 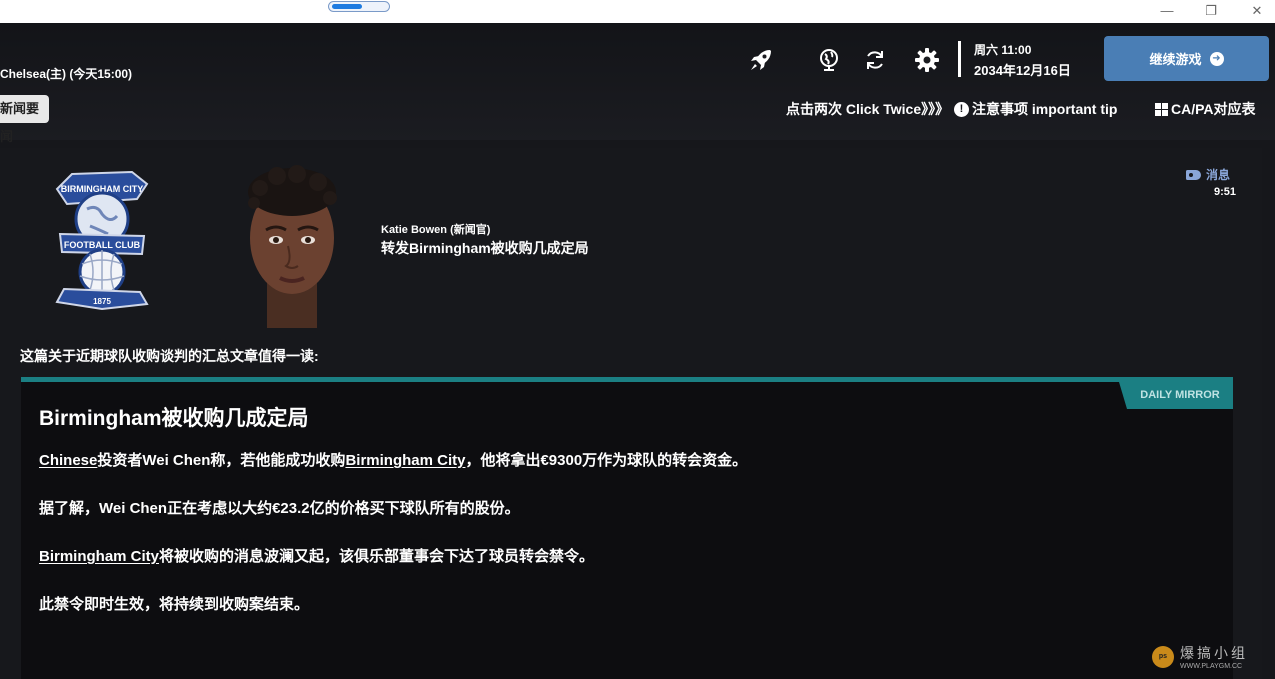 What do you see at coordinates (279, 508) in the screenshot?
I see `article-paragraph-2: 据了解，Wei Chen正在考虑以大约€23.2亿的价格买下球队所有的股份。` at bounding box center [279, 508].